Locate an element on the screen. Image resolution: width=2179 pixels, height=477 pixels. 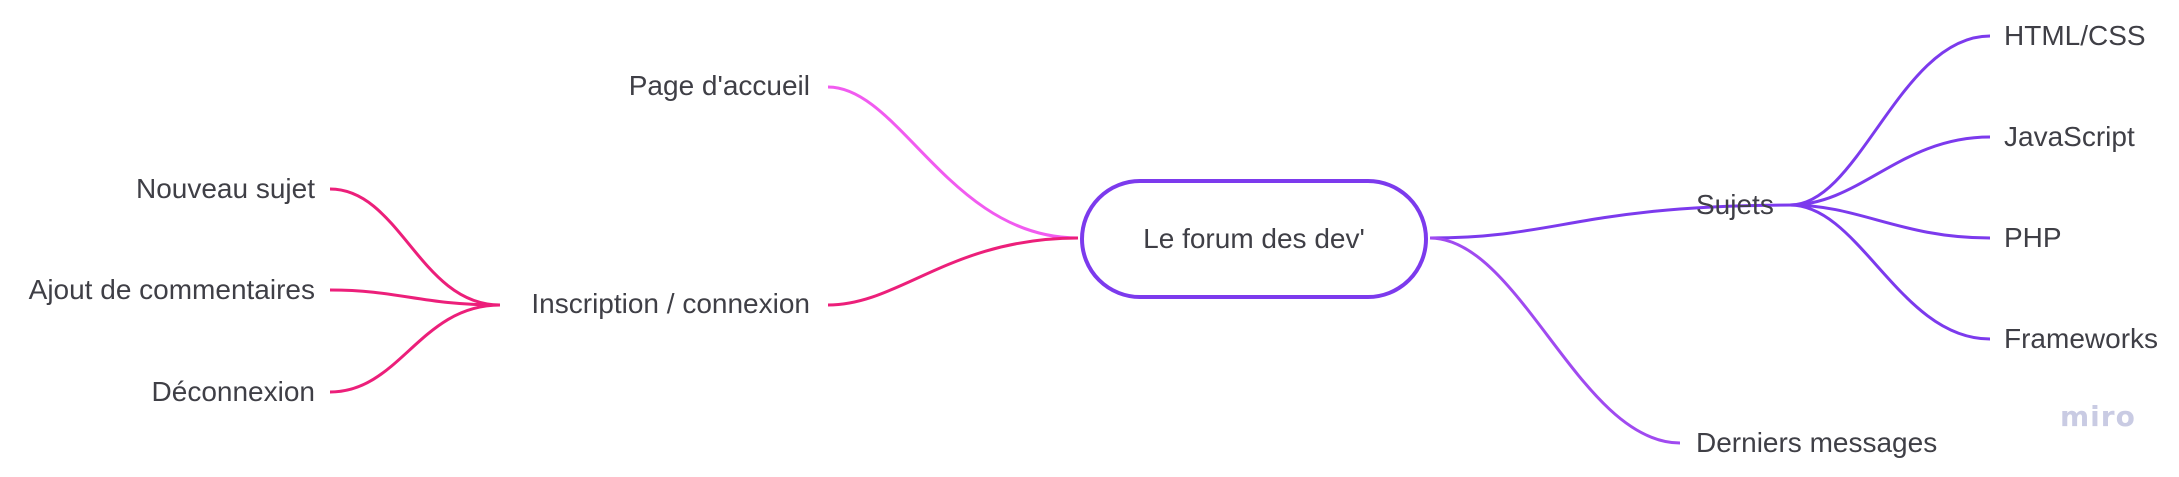
node-derniers-messages: Derniers messages is located at coordinates (1816, 443).